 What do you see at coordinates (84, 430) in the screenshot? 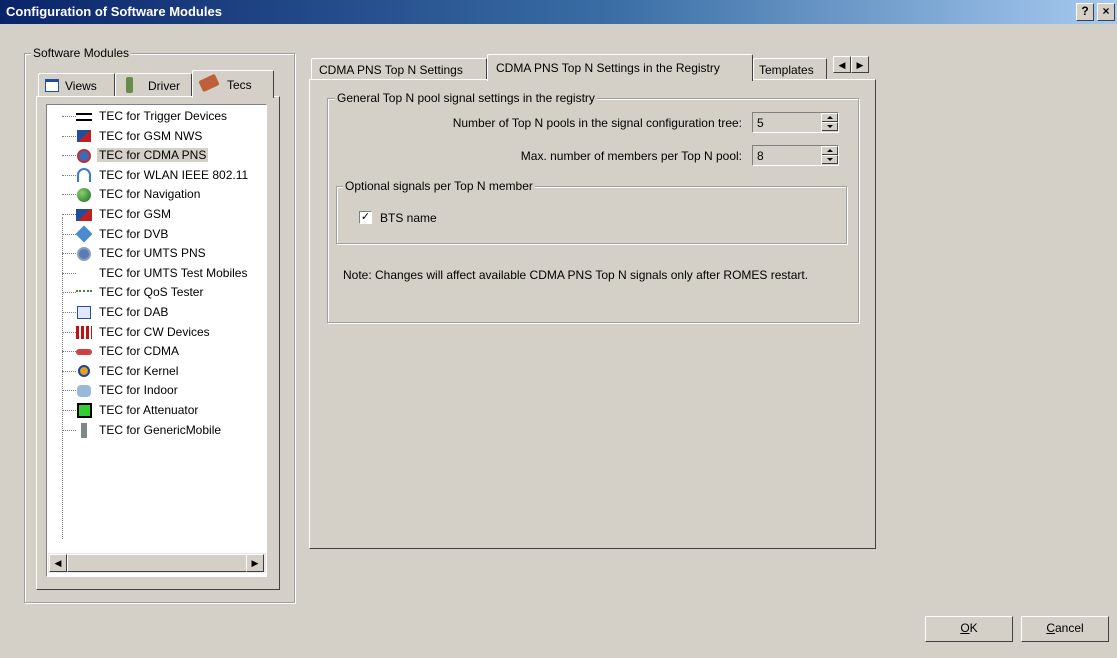
I see `generic-mobile-icon` at bounding box center [84, 430].